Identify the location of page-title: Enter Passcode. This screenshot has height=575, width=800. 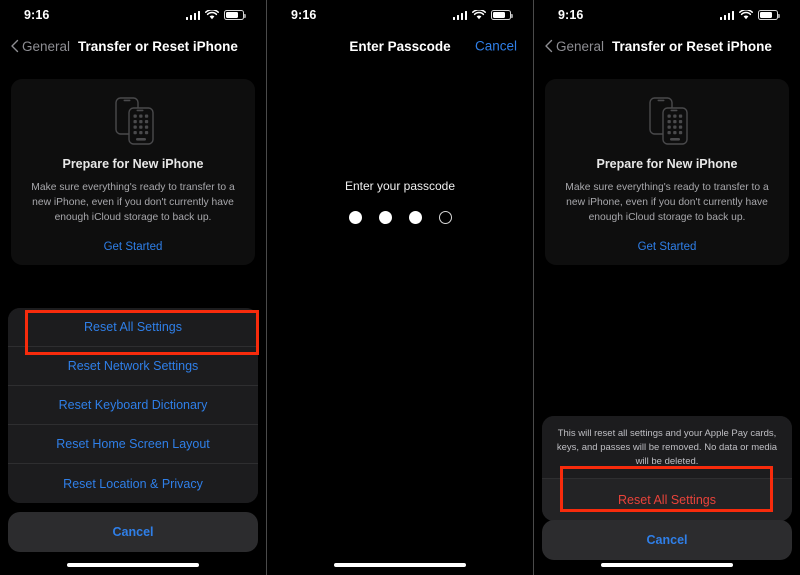
(400, 46).